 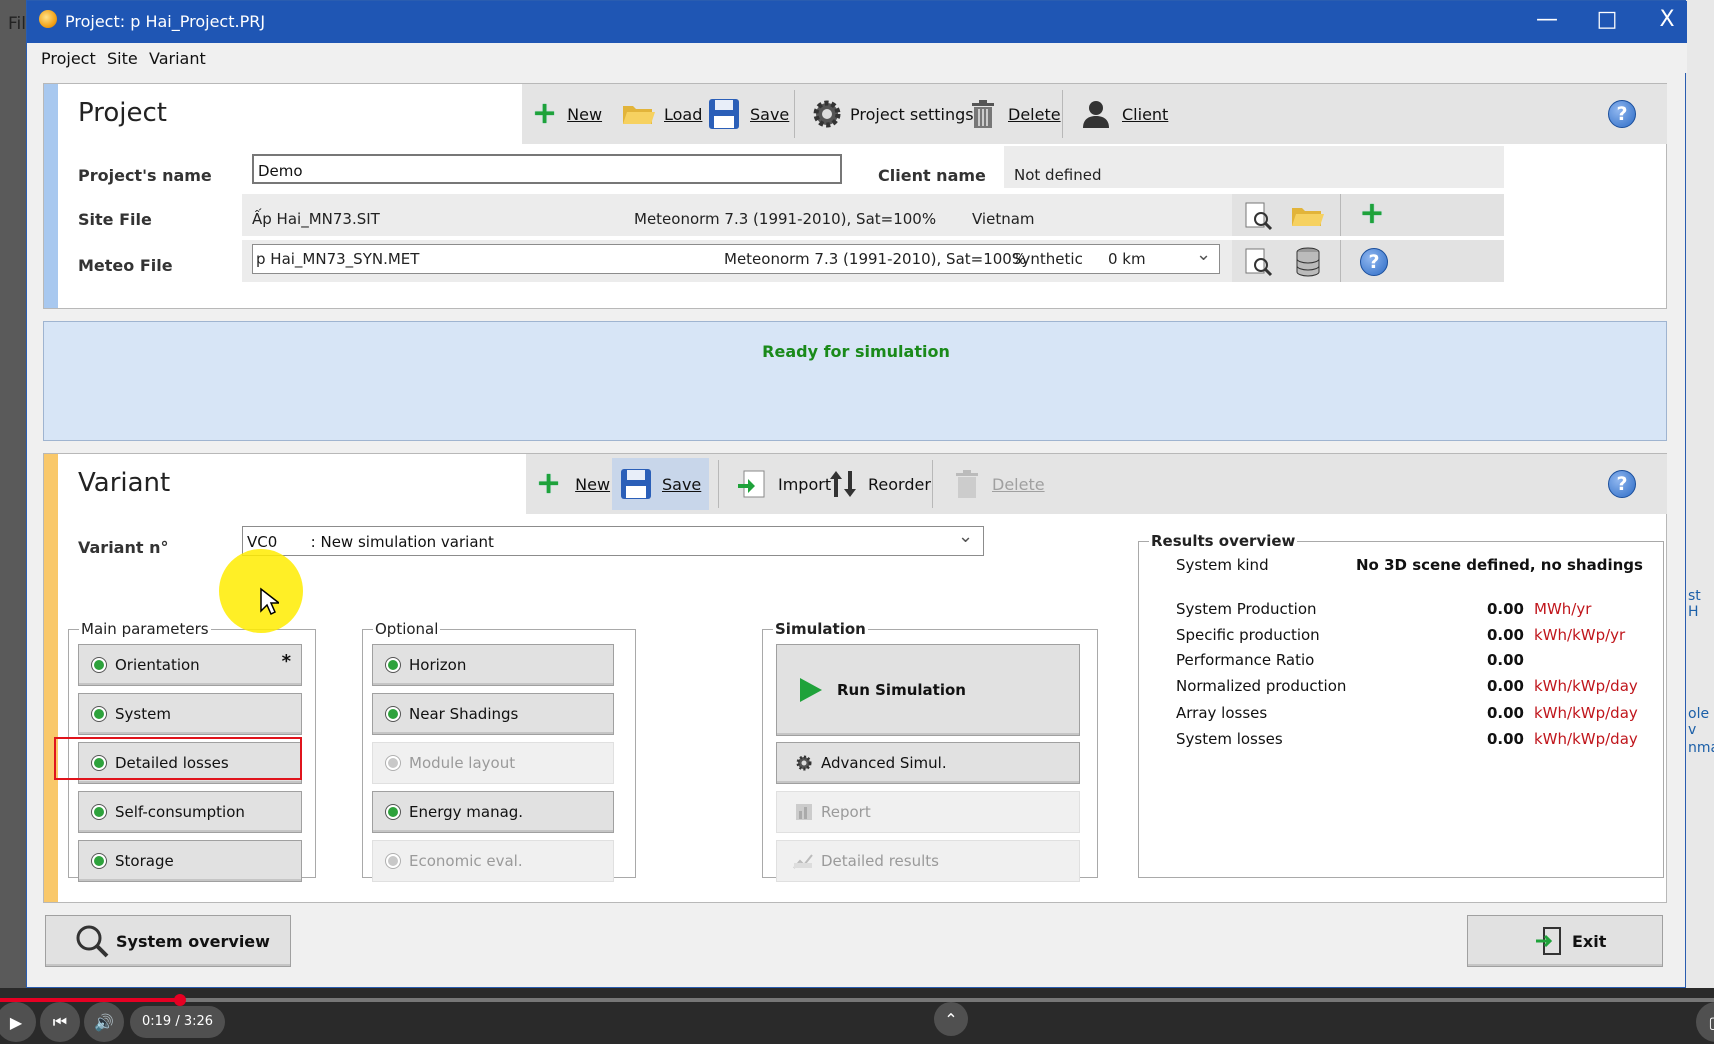 I want to click on chart-icon, so click(x=803, y=861).